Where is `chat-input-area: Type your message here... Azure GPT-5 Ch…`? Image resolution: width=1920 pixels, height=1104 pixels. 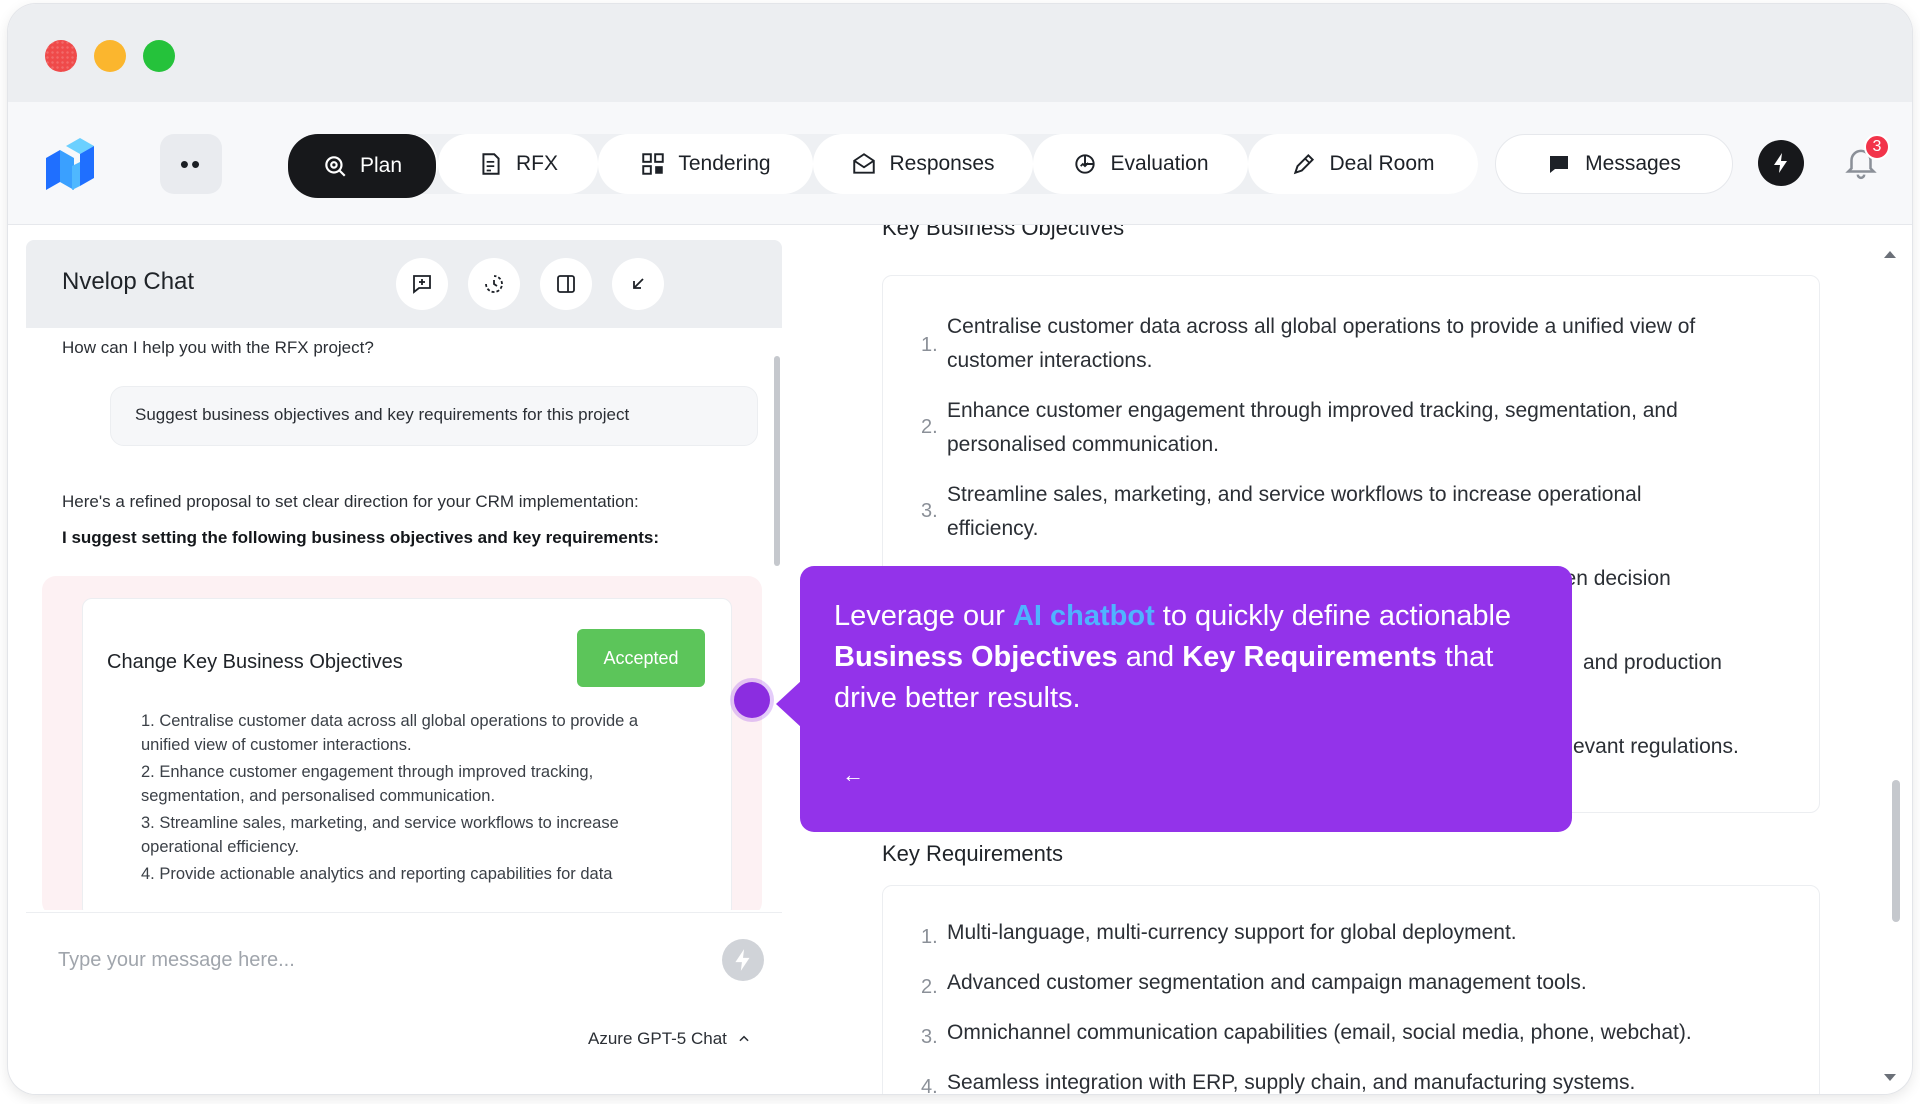
chat-input-area: Type your message here... Azure GPT-5 Ch… is located at coordinates (404, 1003).